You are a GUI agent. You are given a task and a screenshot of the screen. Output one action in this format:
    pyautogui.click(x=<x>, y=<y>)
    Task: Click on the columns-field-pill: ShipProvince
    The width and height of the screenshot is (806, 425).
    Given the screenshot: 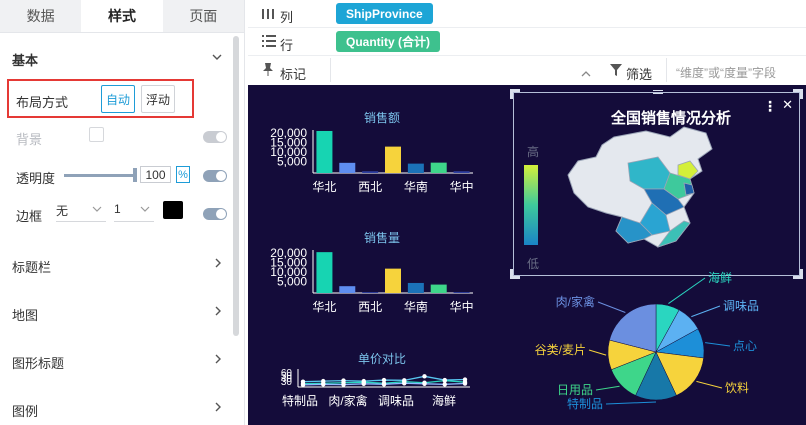 What is the action you would take?
    pyautogui.click(x=384, y=13)
    